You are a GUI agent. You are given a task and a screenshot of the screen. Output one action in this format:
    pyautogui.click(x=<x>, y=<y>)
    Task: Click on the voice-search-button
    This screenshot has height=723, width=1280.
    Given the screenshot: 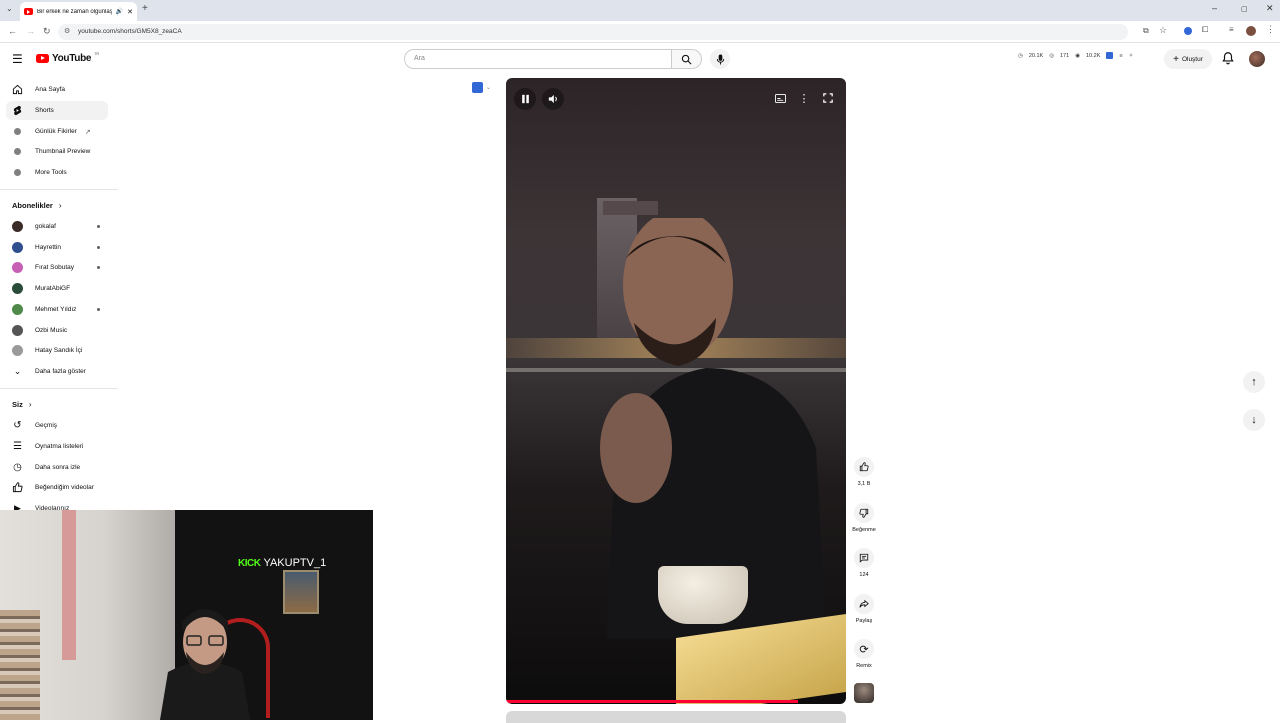 What is the action you would take?
    pyautogui.click(x=720, y=59)
    